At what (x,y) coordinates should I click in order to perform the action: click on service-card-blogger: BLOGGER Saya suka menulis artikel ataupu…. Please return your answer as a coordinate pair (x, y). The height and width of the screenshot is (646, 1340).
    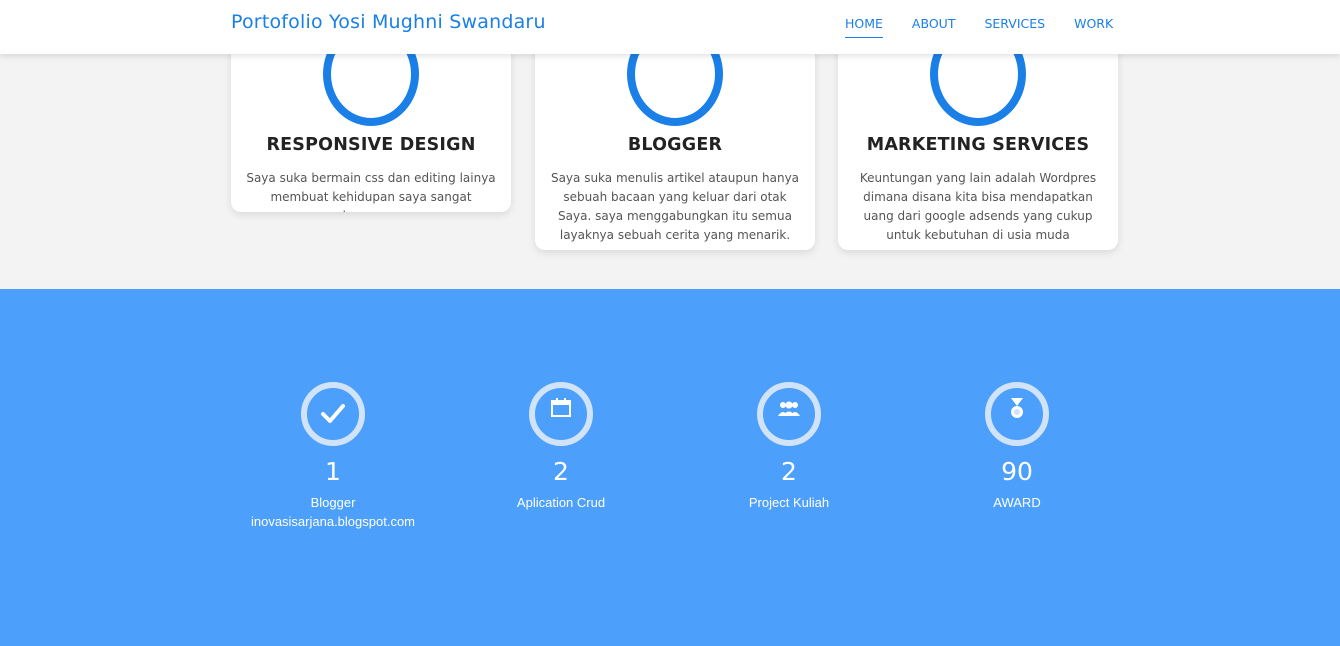
    Looking at the image, I should click on (675, 145).